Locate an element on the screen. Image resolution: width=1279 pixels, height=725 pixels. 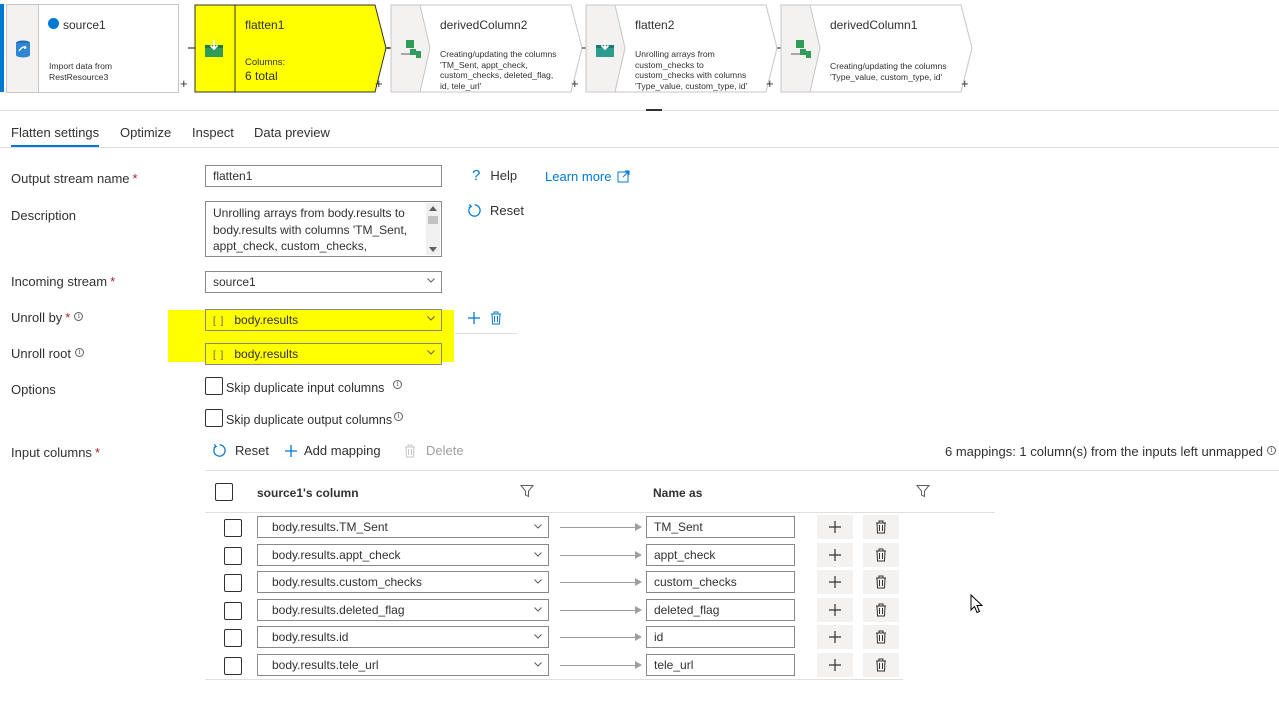
reset-label: Reset is located at coordinates (507, 210).